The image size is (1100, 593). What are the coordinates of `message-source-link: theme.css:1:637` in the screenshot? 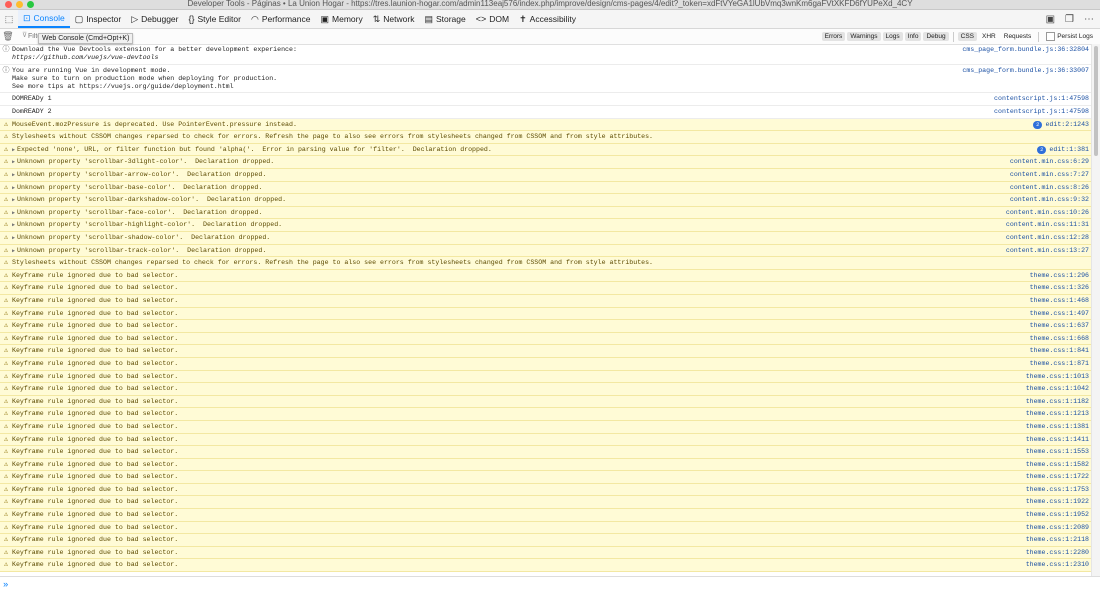 It's located at (1061, 326).